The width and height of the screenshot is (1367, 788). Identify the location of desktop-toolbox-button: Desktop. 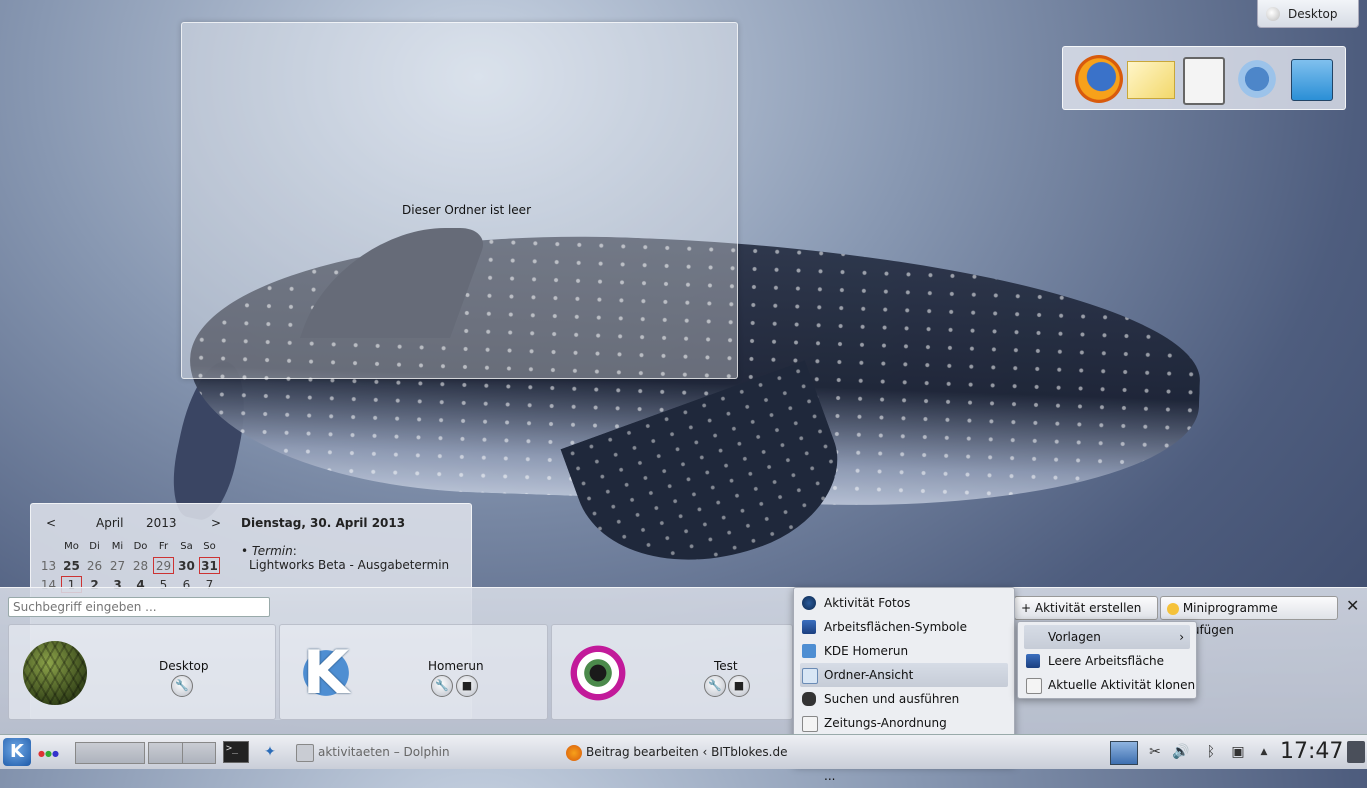
(1308, 14).